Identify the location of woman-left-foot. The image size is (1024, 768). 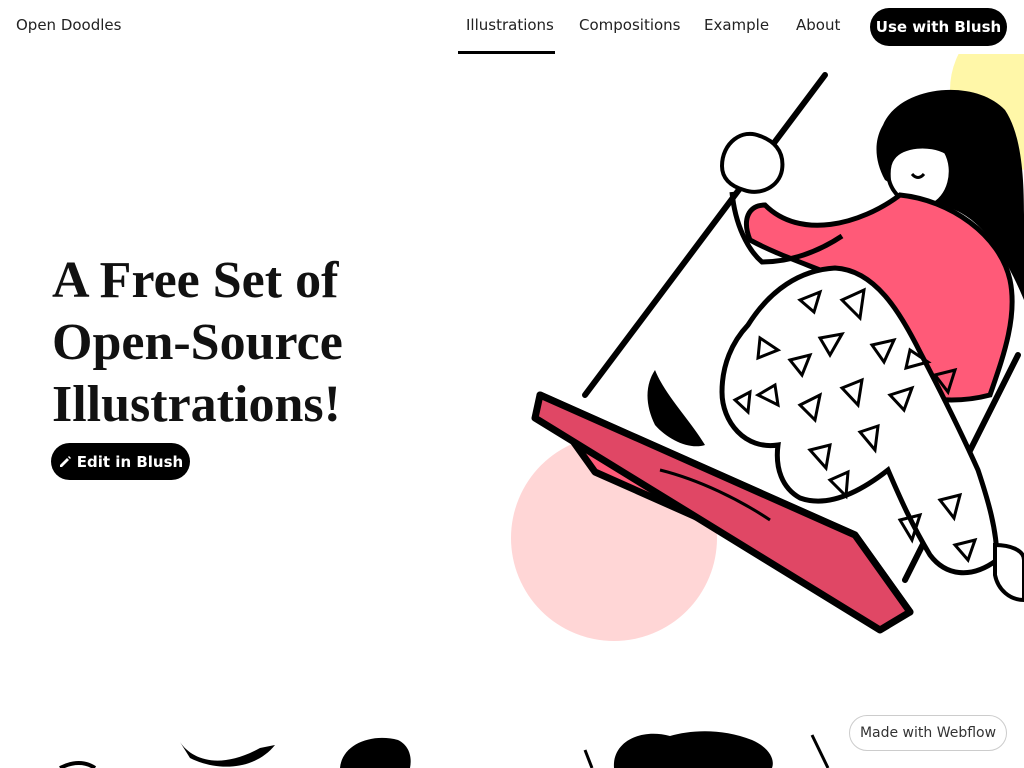
(676, 408).